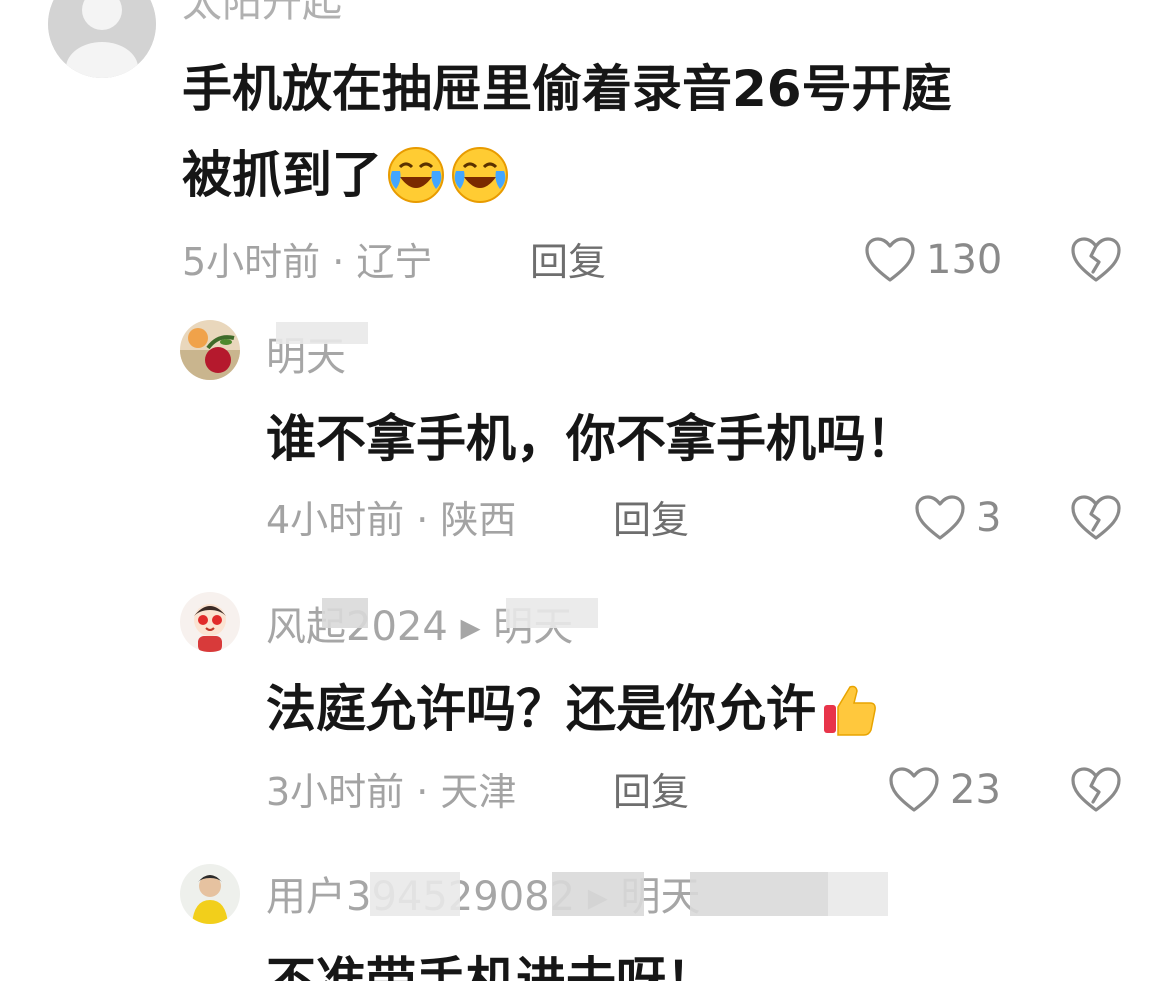 The width and height of the screenshot is (1170, 981). What do you see at coordinates (391, 792) in the screenshot?
I see `reply-timestamp-location: 3小时前 · 天津` at bounding box center [391, 792].